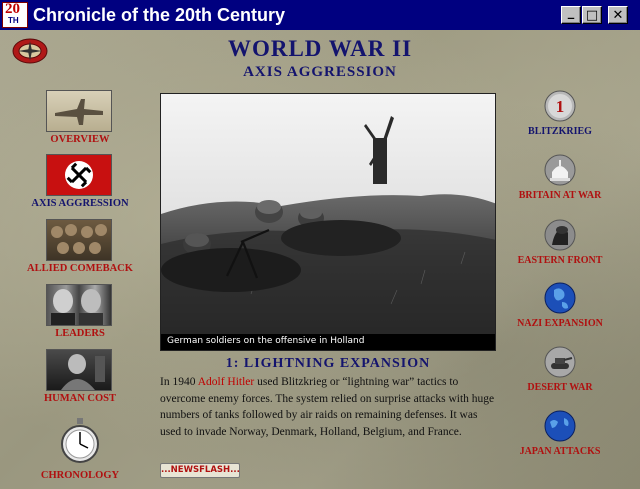 Image resolution: width=640 pixels, height=489 pixels. I want to click on nav-label: HUMAN COST, so click(80, 398).